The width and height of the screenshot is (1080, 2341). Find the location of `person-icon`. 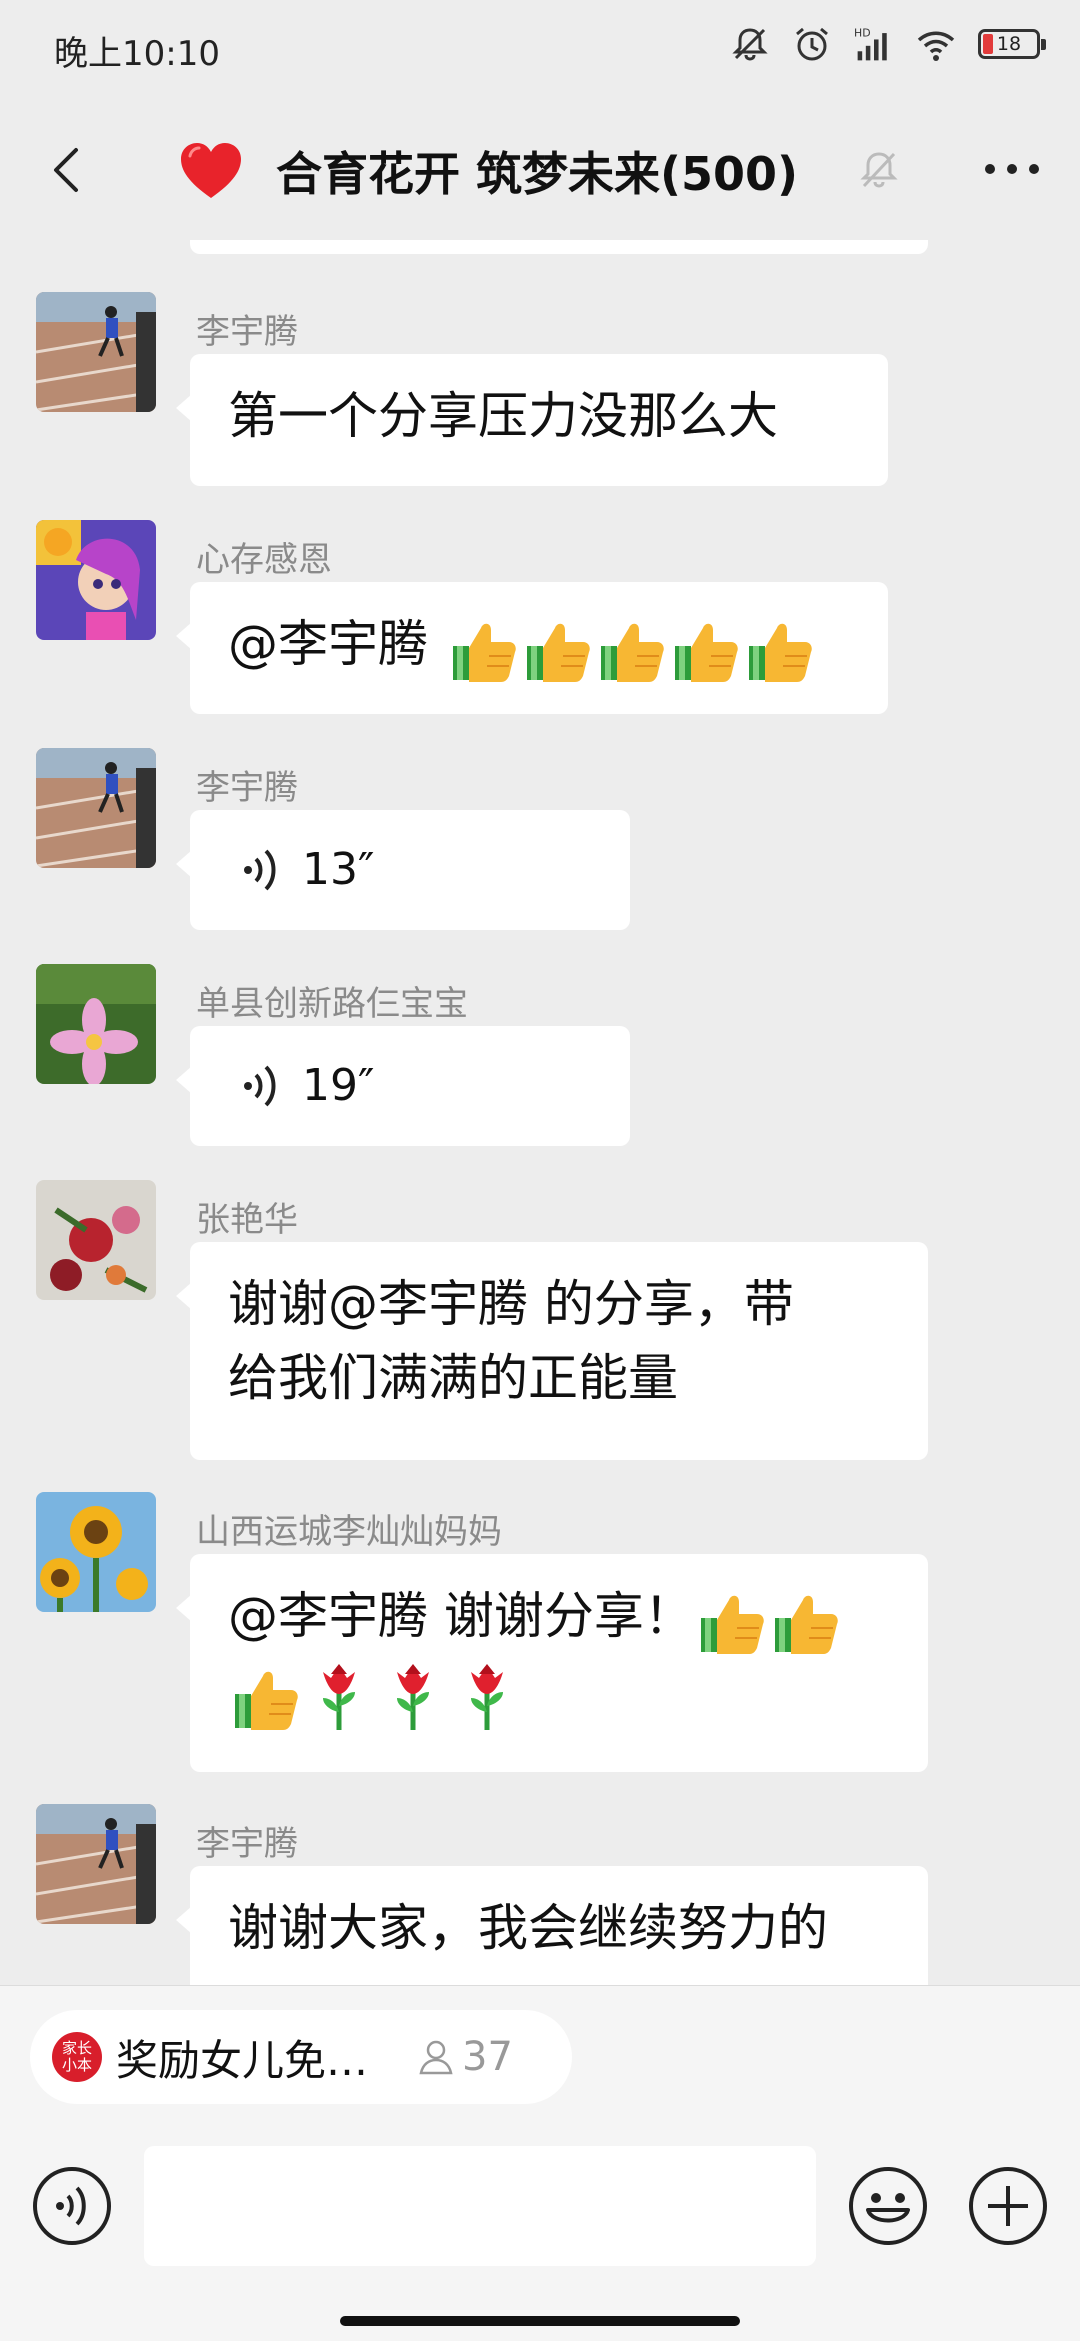

person-icon is located at coordinates (436, 2057).